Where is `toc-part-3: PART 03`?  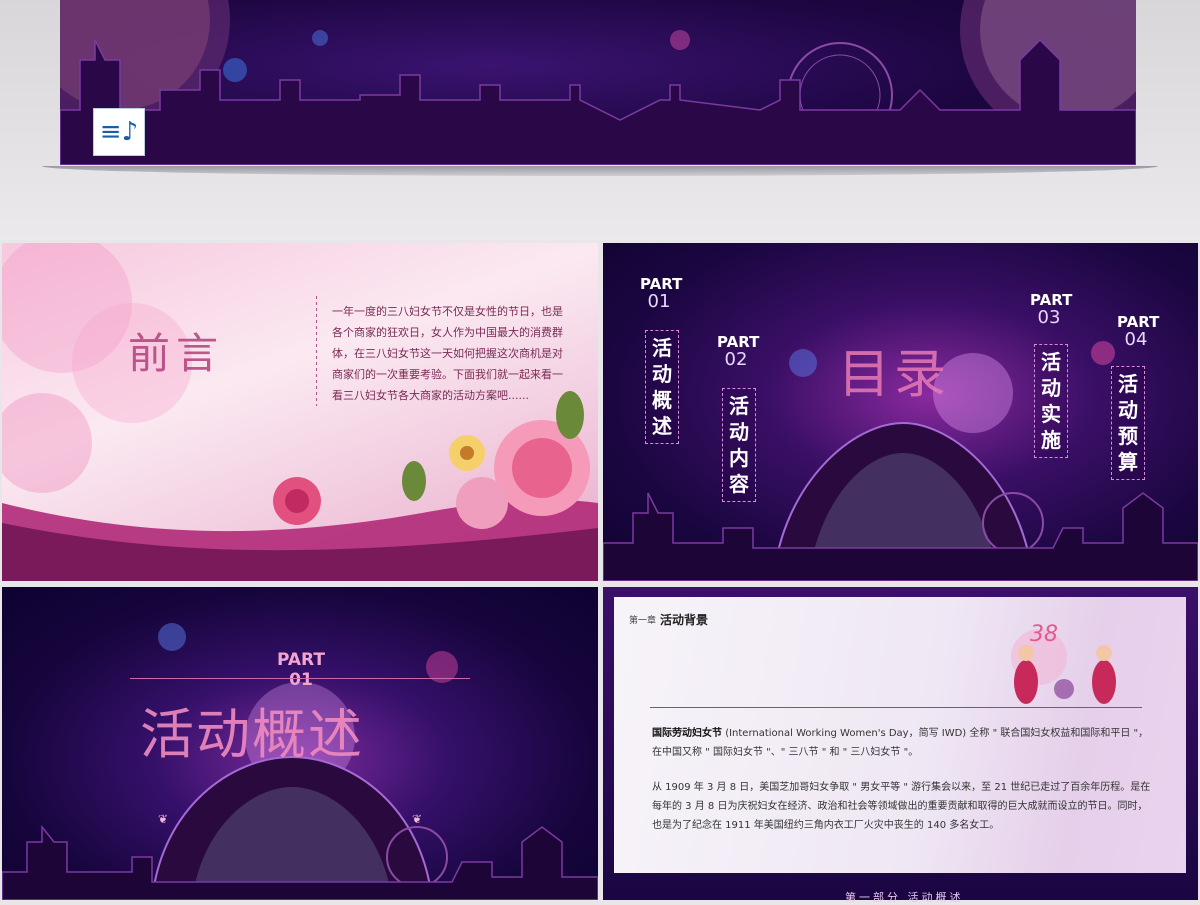
toc-part-3: PART 03 is located at coordinates (1051, 310).